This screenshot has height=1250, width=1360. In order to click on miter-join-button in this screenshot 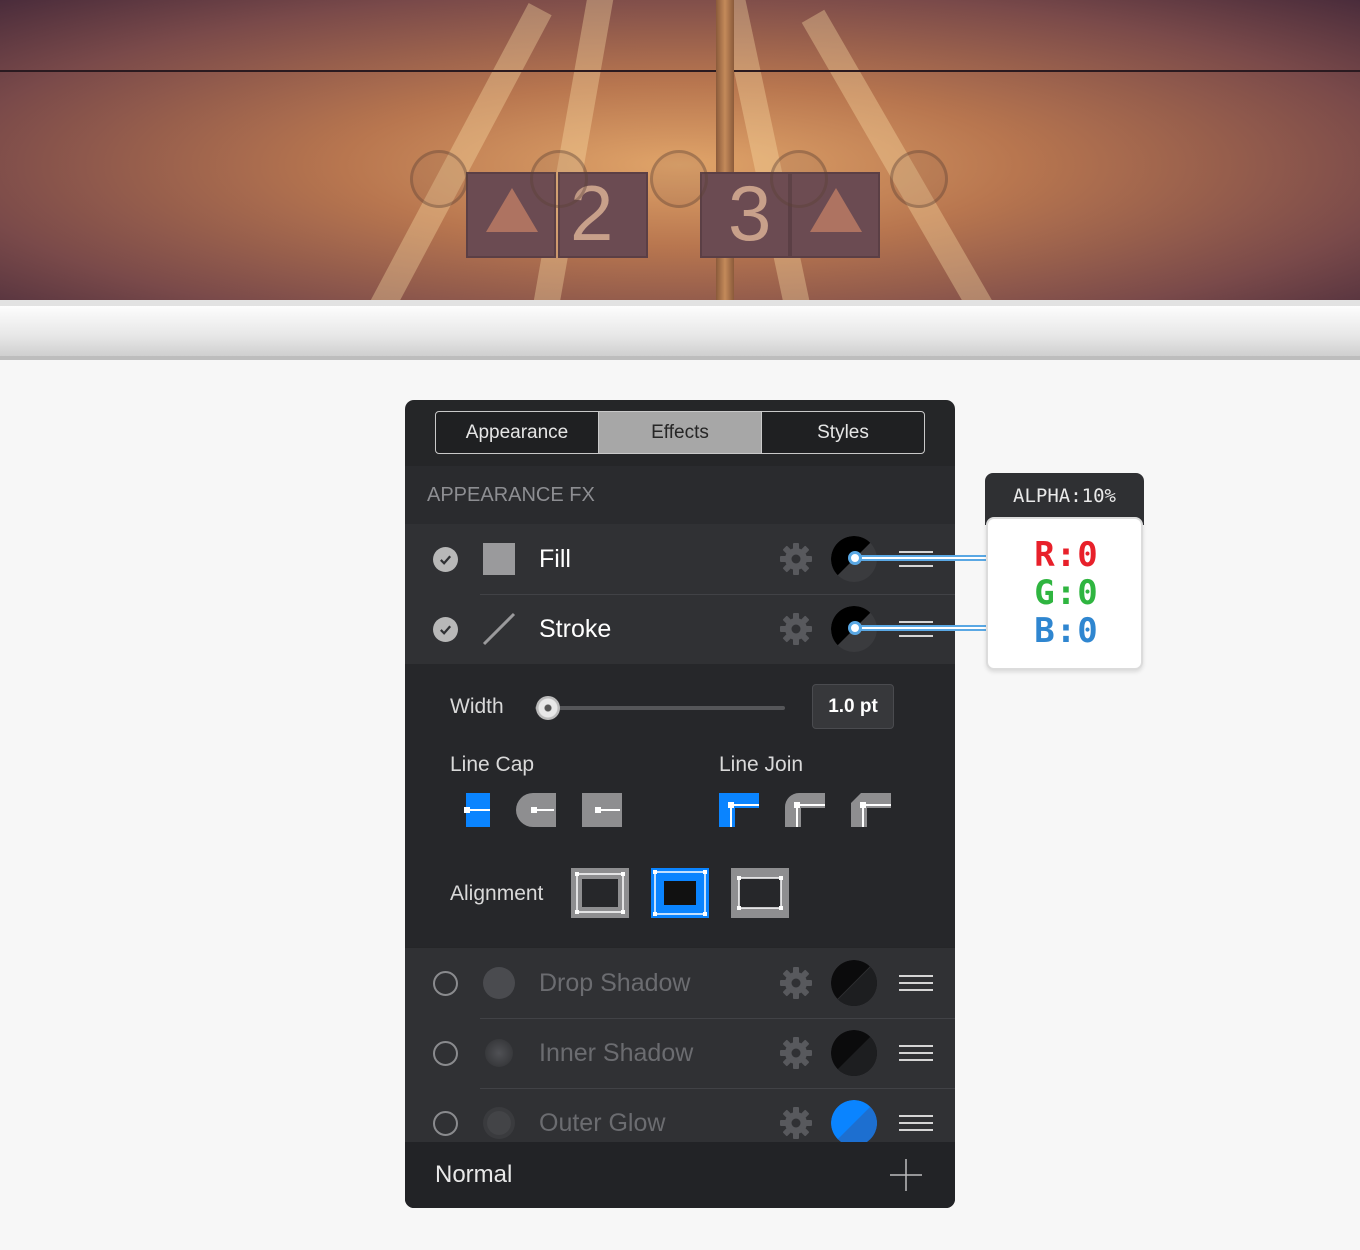, I will do `click(739, 810)`.